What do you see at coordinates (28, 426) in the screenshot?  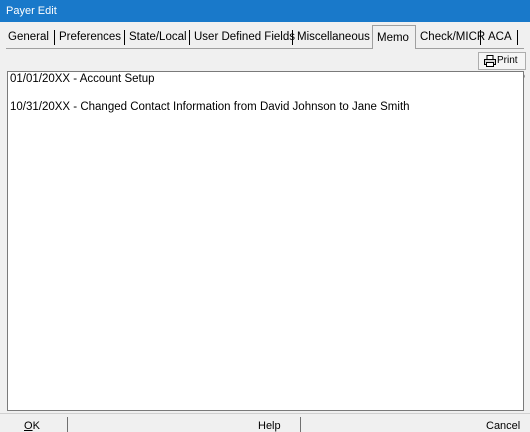 I see `ok-accelerator: O` at bounding box center [28, 426].